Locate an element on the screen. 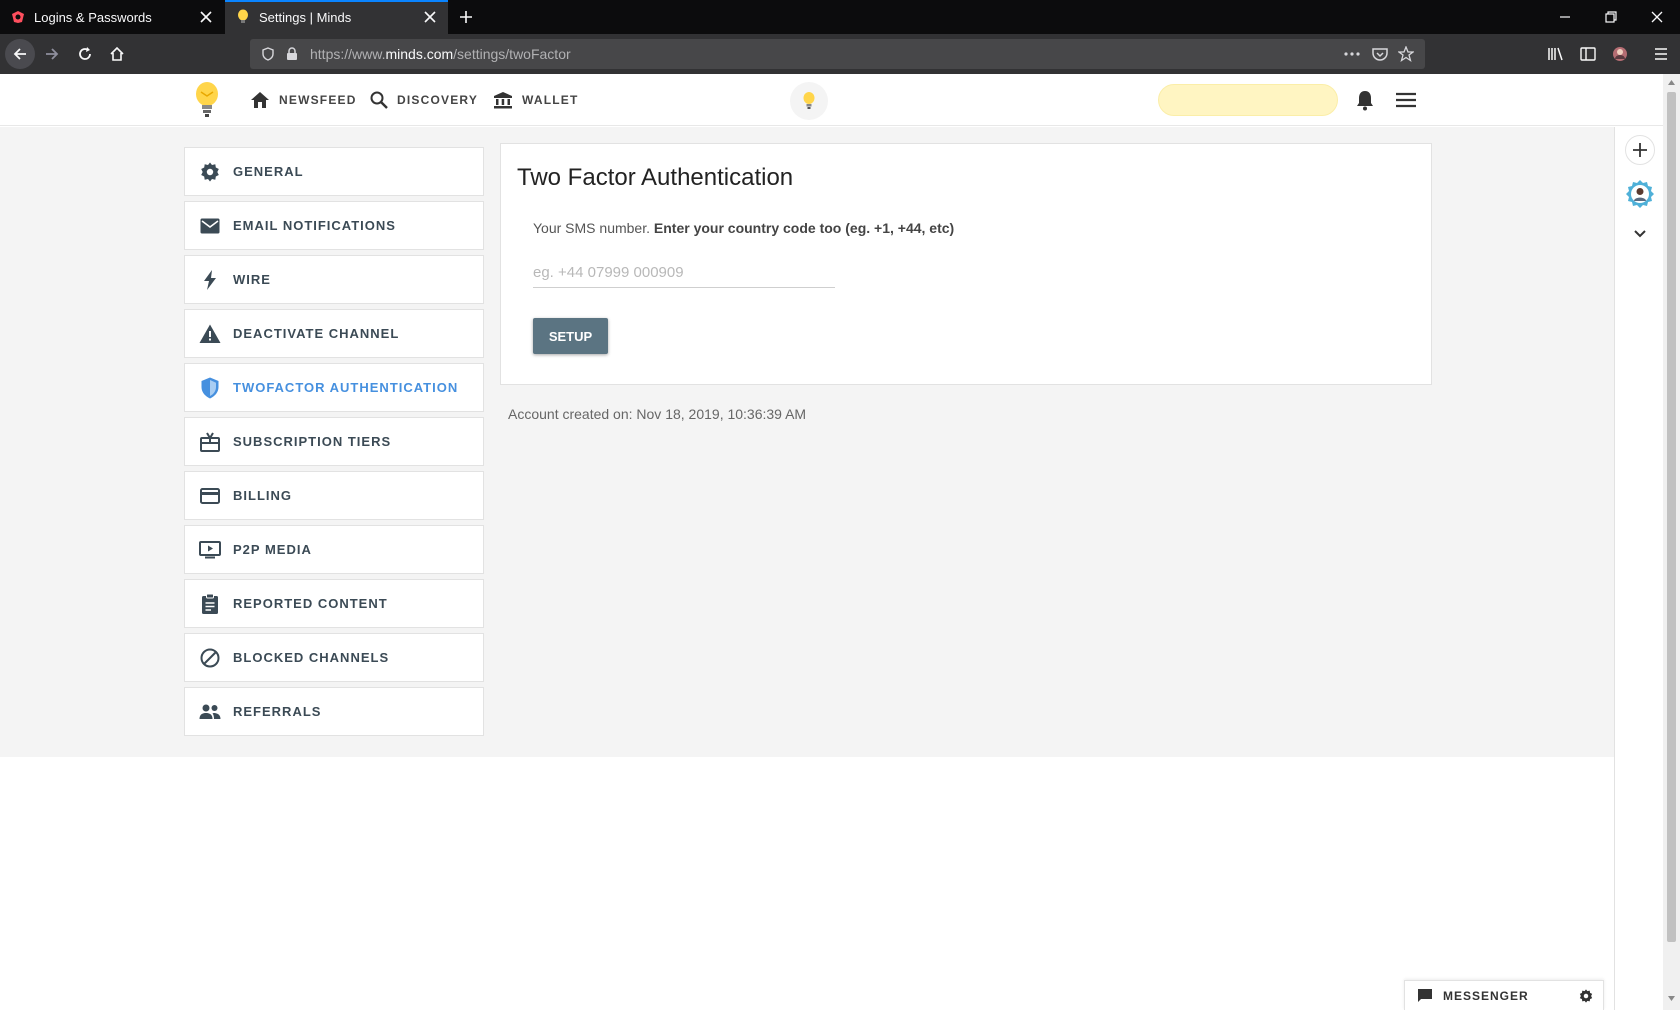  nav-wallet: WALLET is located at coordinates (536, 100).